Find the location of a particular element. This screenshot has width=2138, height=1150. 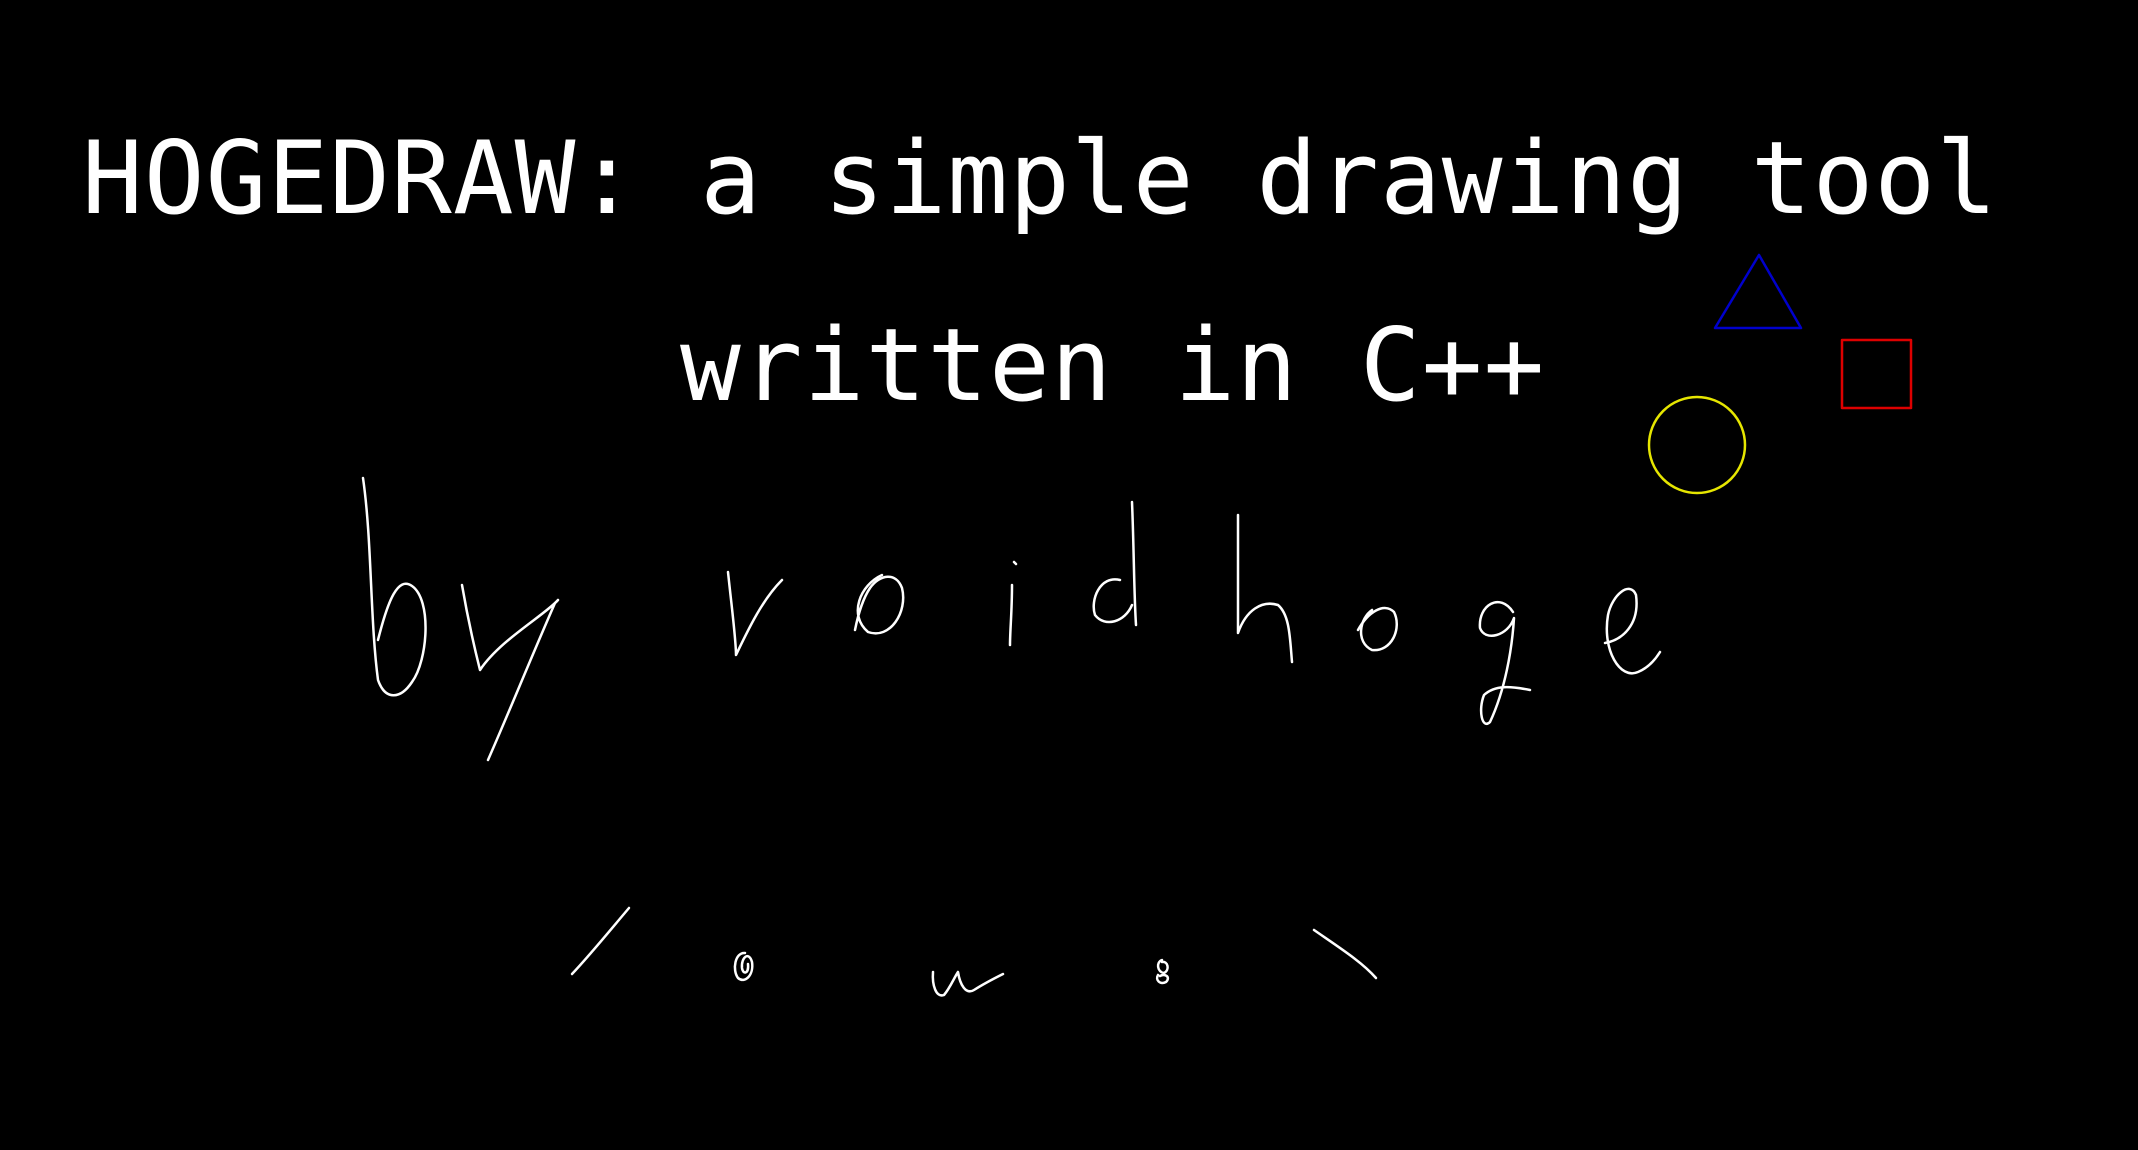

handwriting-letter-o2 is located at coordinates (1377, 629).